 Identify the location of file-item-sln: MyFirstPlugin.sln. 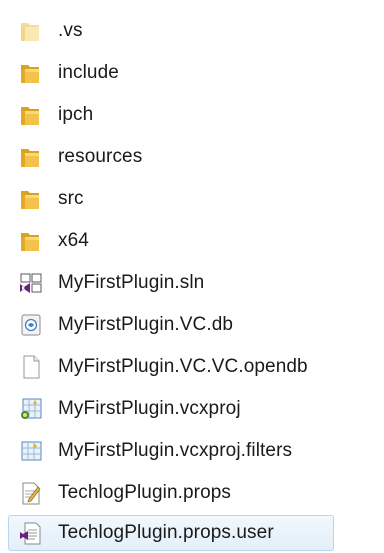
(112, 283).